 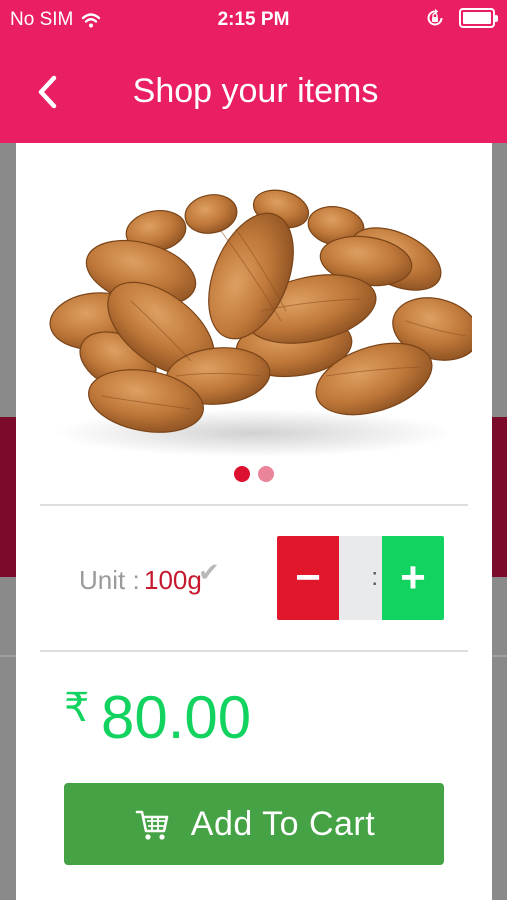 I want to click on battery-icon, so click(x=478, y=18).